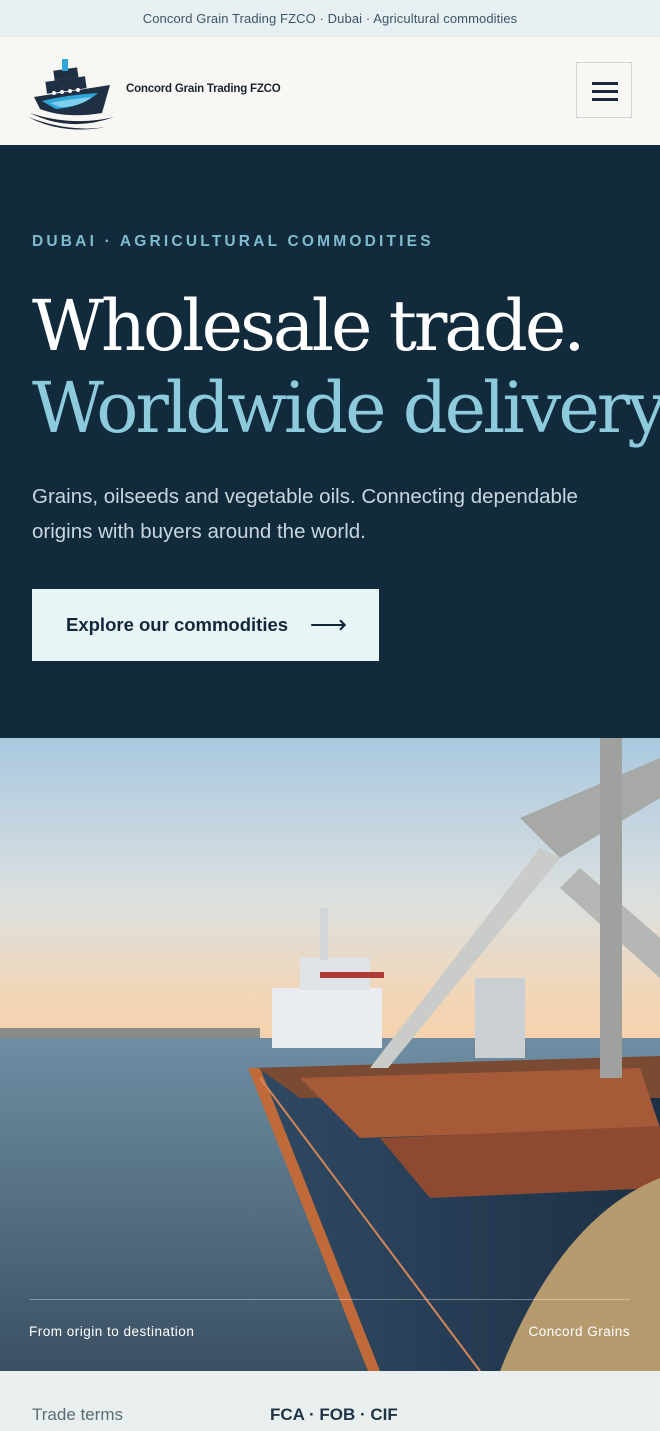  What do you see at coordinates (177, 624) in the screenshot?
I see `cta-label: Explore our commodities` at bounding box center [177, 624].